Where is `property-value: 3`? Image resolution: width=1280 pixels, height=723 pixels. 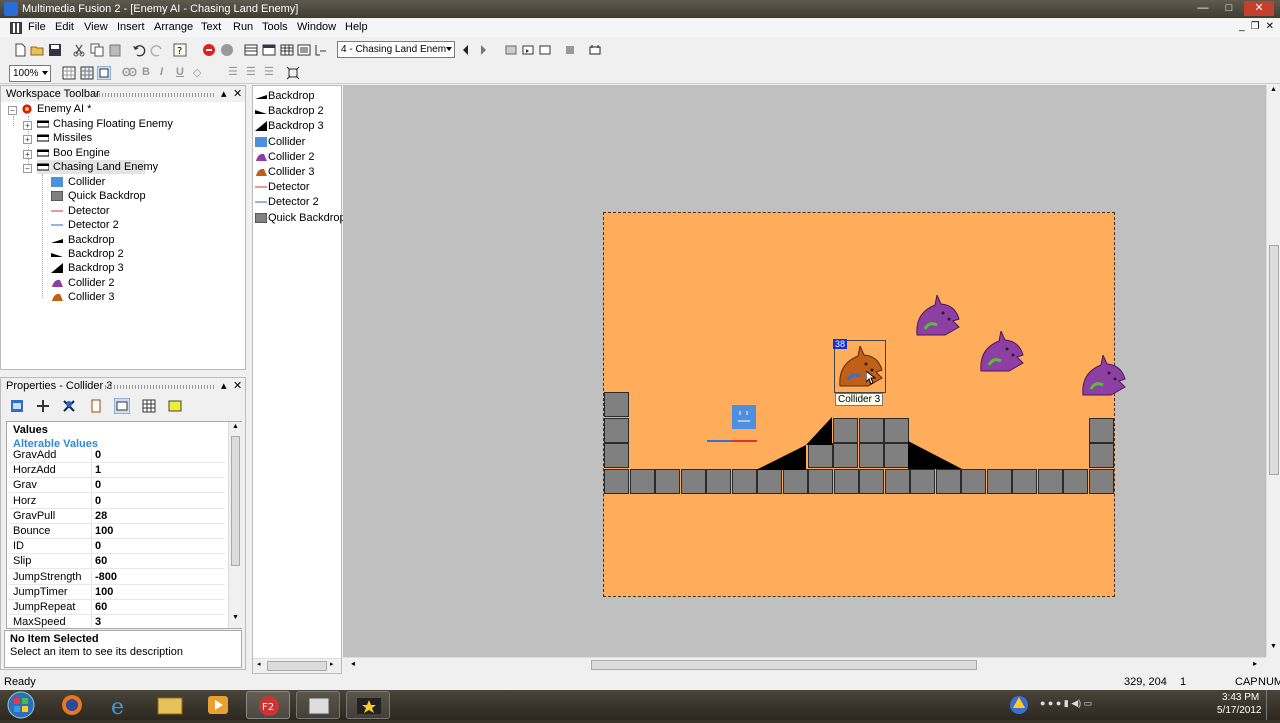
property-value: 3 is located at coordinates (98, 622).